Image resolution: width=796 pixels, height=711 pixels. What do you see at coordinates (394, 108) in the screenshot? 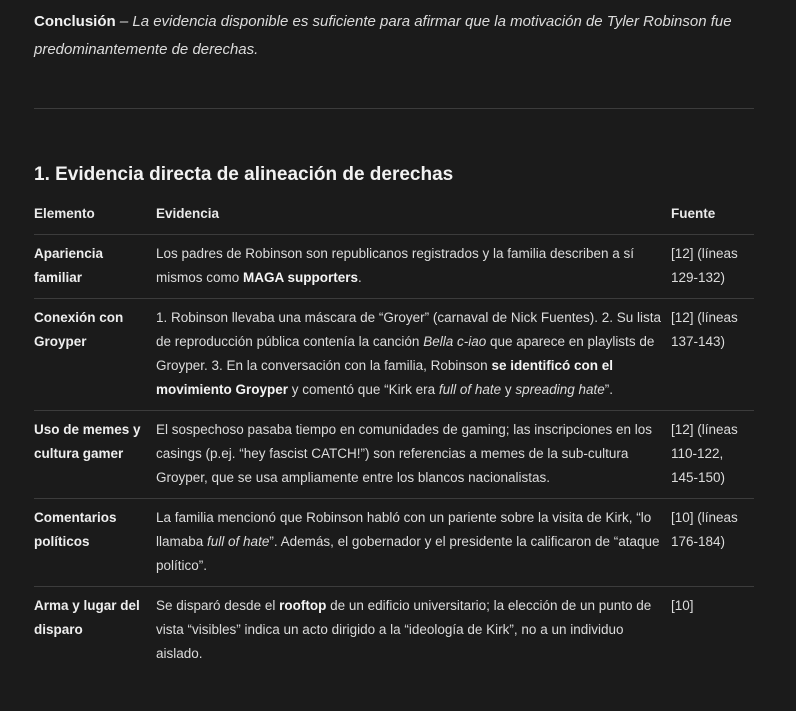
I see `horizontal-divider` at bounding box center [394, 108].